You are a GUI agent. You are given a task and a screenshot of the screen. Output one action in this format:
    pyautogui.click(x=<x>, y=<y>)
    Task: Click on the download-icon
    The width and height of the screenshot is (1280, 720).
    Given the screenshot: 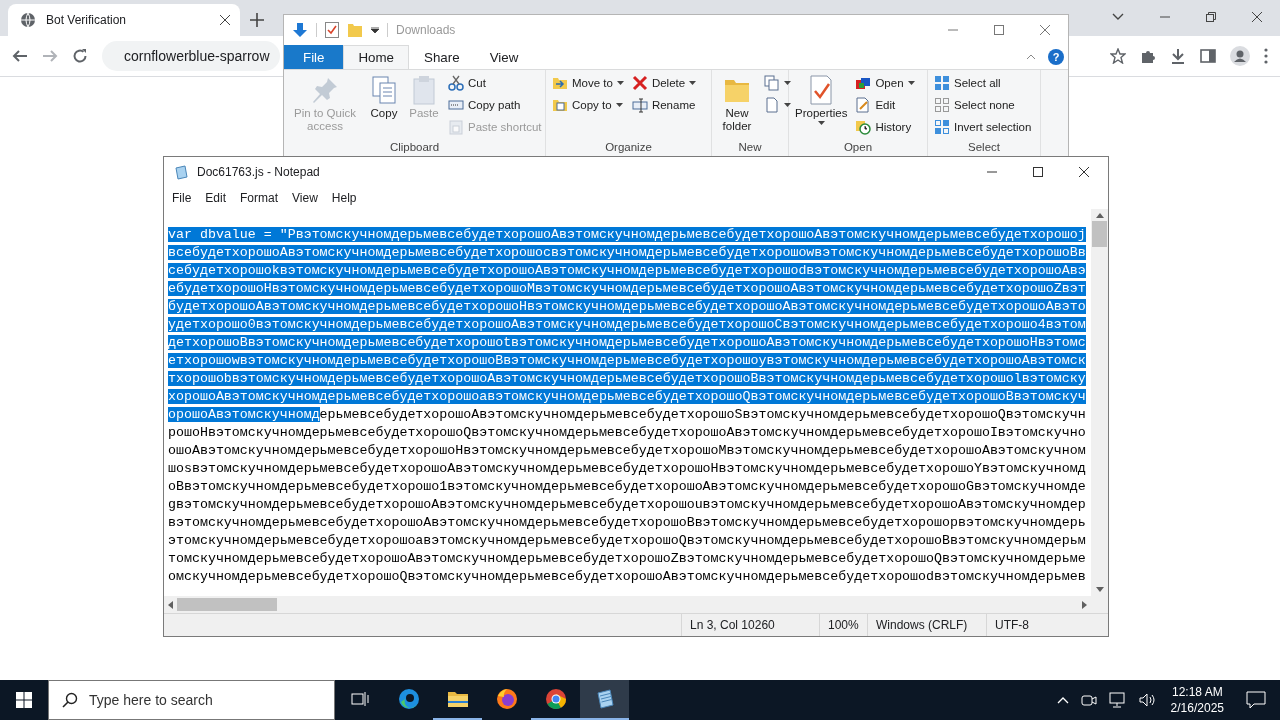 What is the action you would take?
    pyautogui.click(x=1178, y=56)
    